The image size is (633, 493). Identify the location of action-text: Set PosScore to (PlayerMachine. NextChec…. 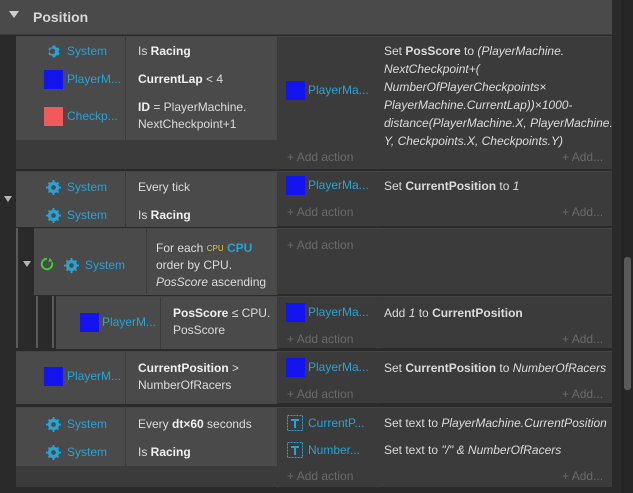
(498, 96).